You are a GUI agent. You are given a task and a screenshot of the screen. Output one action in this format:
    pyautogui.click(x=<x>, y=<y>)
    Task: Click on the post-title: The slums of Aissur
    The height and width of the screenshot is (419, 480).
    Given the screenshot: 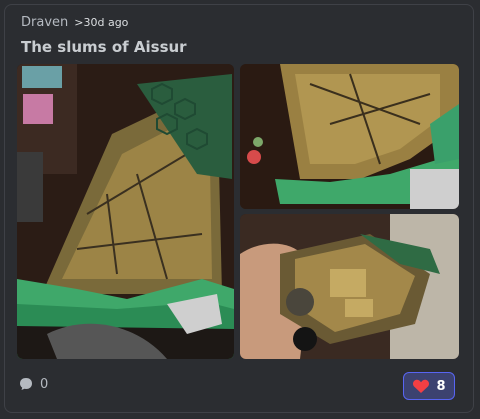 What is the action you would take?
    pyautogui.click(x=104, y=47)
    